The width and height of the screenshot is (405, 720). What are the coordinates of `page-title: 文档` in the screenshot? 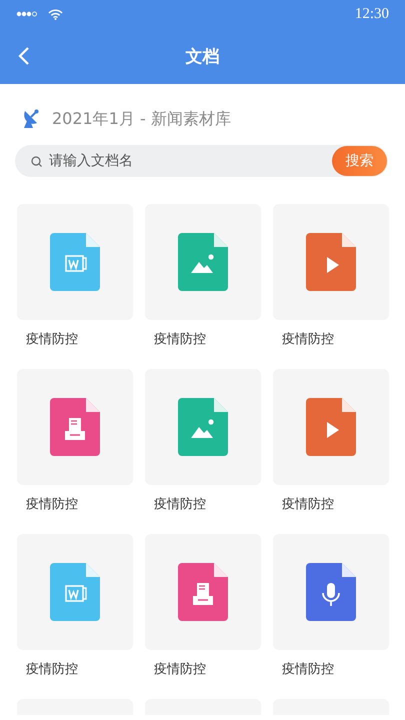 It's located at (203, 57).